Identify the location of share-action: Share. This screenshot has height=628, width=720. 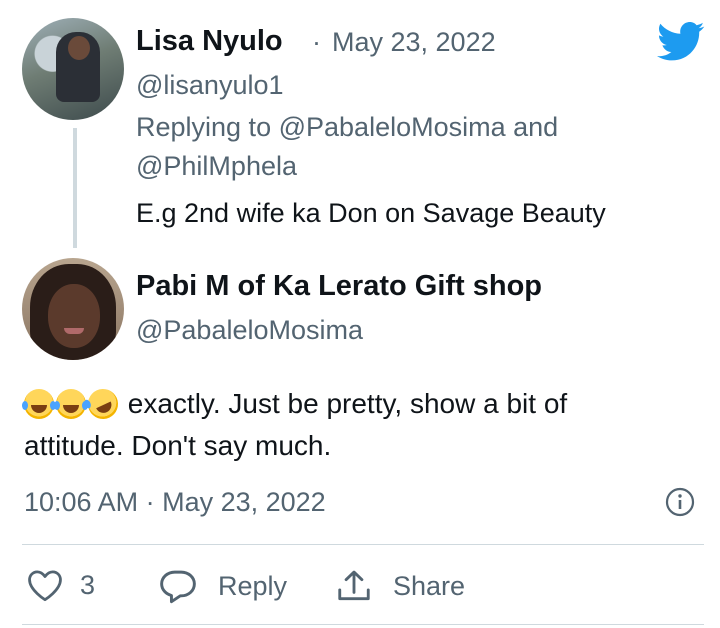
(400, 586).